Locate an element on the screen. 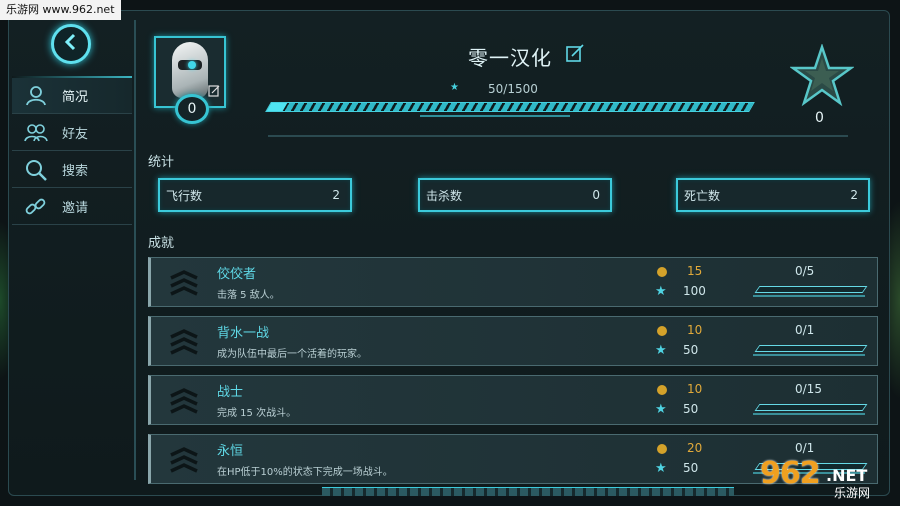 This screenshot has height=506, width=900. stat-flights: 飞行数 2 is located at coordinates (255, 195).